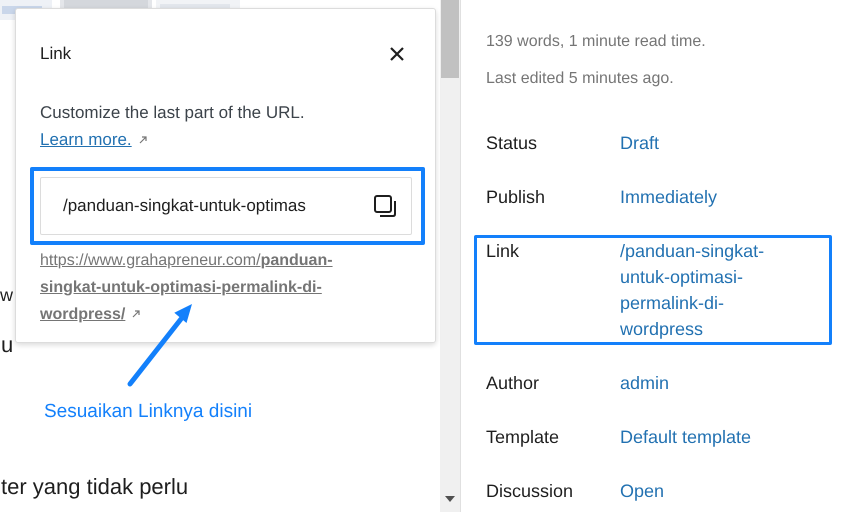 This screenshot has width=853, height=512. I want to click on editor-text: w, so click(6, 295).